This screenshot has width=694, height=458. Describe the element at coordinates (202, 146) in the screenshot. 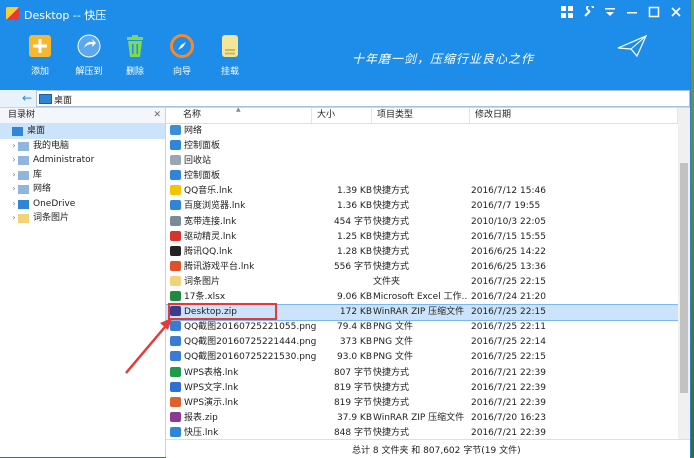

I see `file-name: 控制面板` at that location.